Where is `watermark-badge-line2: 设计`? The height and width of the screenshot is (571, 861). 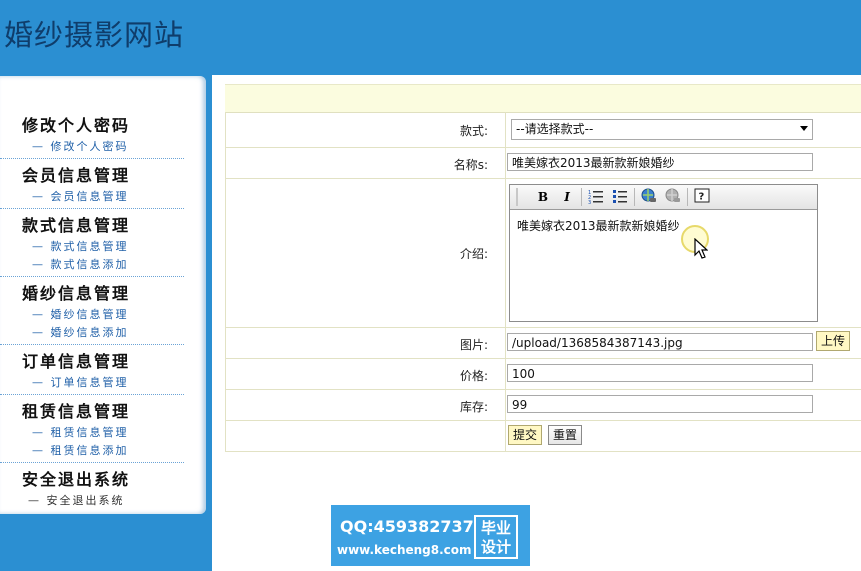
watermark-badge-line2: 设计 is located at coordinates (495, 547).